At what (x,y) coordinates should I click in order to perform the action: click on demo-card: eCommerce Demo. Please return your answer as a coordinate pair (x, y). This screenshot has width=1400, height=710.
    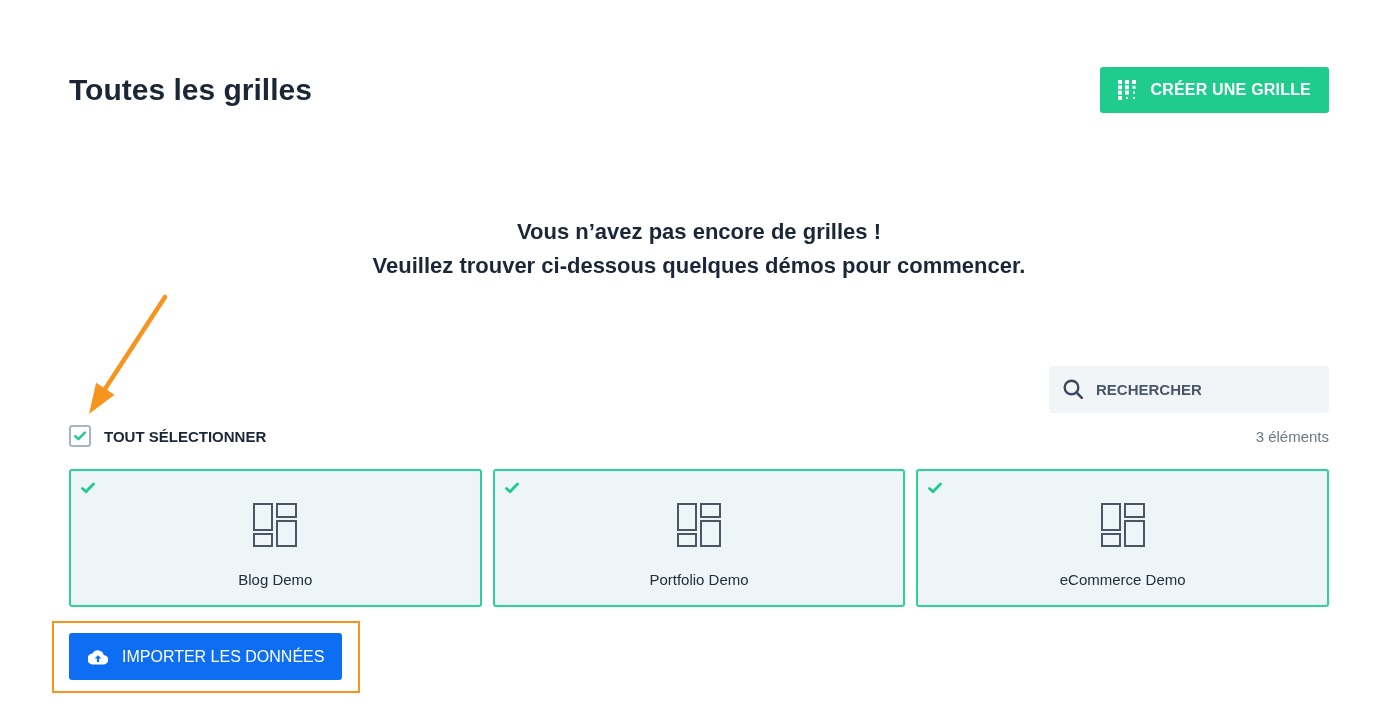
    Looking at the image, I should click on (1122, 538).